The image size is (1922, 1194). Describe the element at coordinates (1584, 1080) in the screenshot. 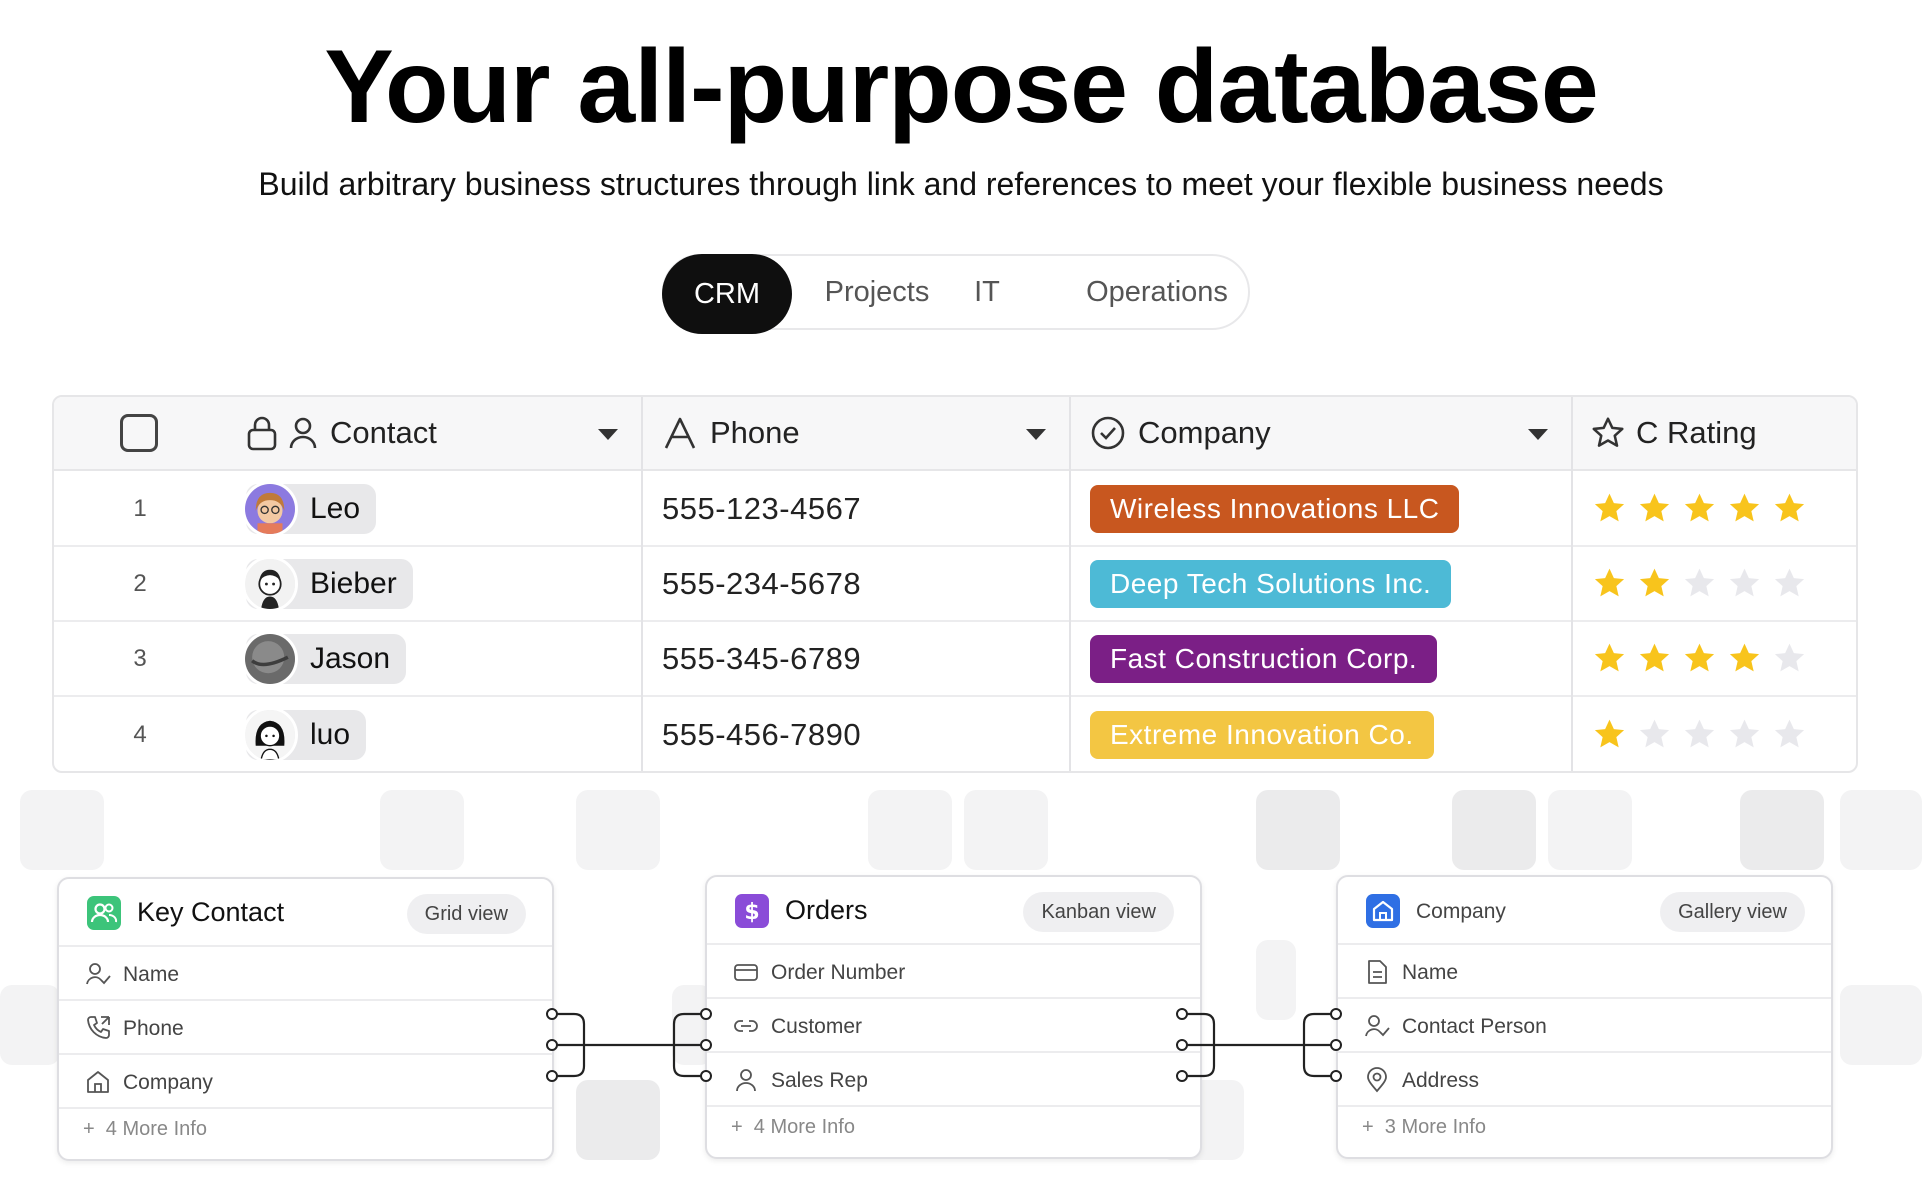

I see `field-address: Address` at that location.